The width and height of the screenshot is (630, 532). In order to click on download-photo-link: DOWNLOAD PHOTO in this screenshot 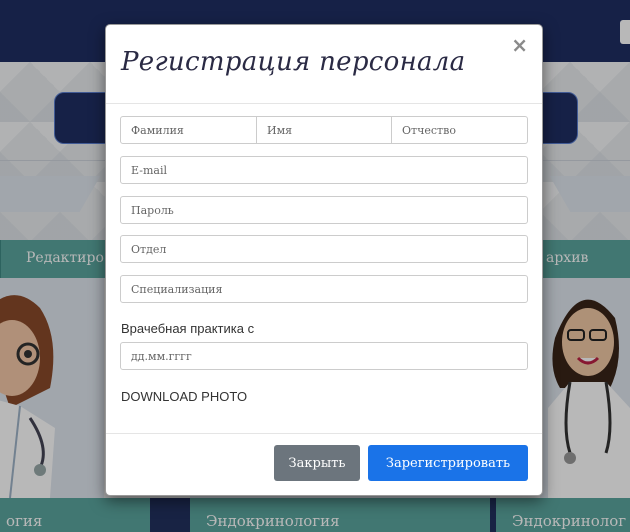, I will do `click(184, 396)`.